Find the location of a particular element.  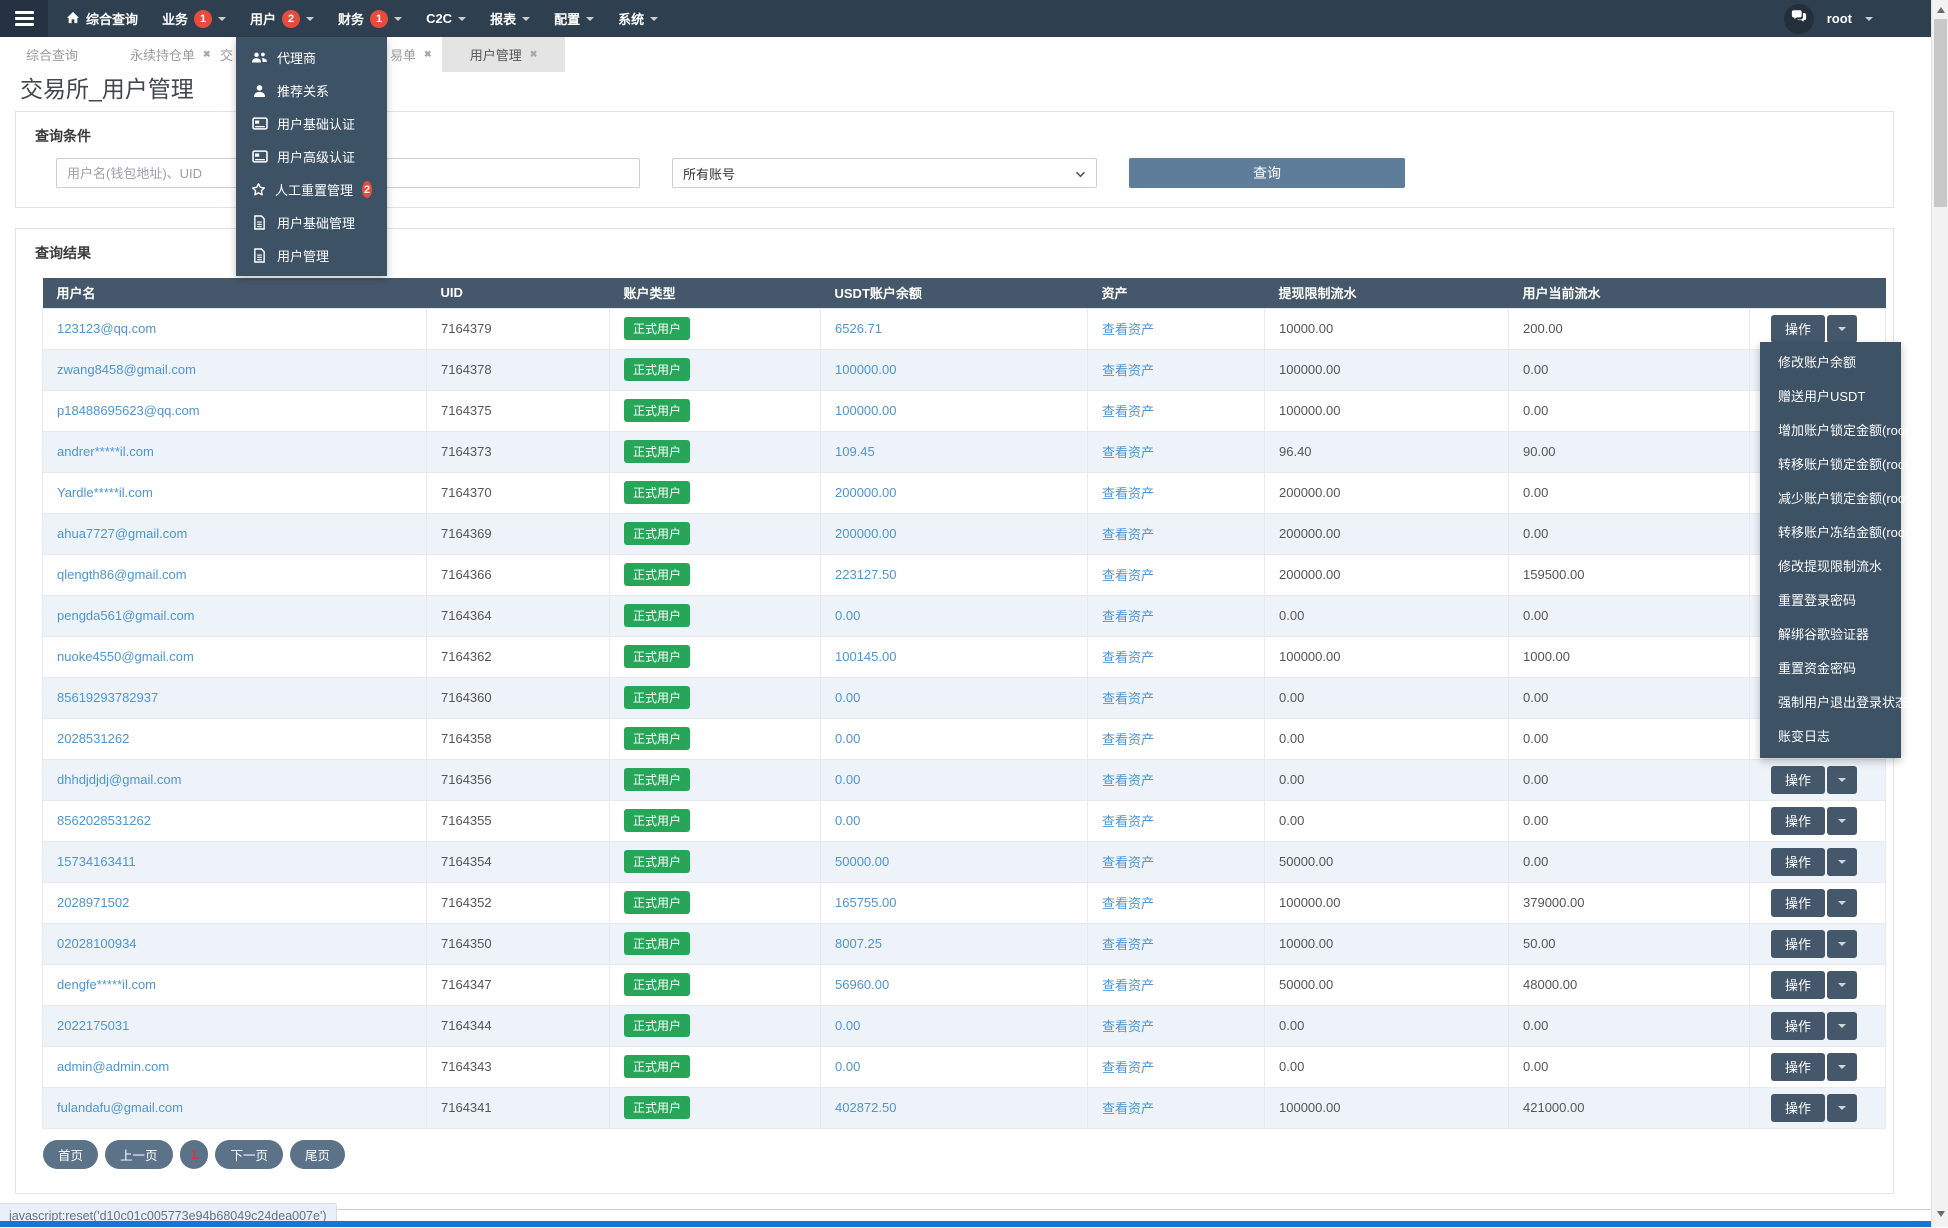

username-link: 15734163411 is located at coordinates (96, 861).